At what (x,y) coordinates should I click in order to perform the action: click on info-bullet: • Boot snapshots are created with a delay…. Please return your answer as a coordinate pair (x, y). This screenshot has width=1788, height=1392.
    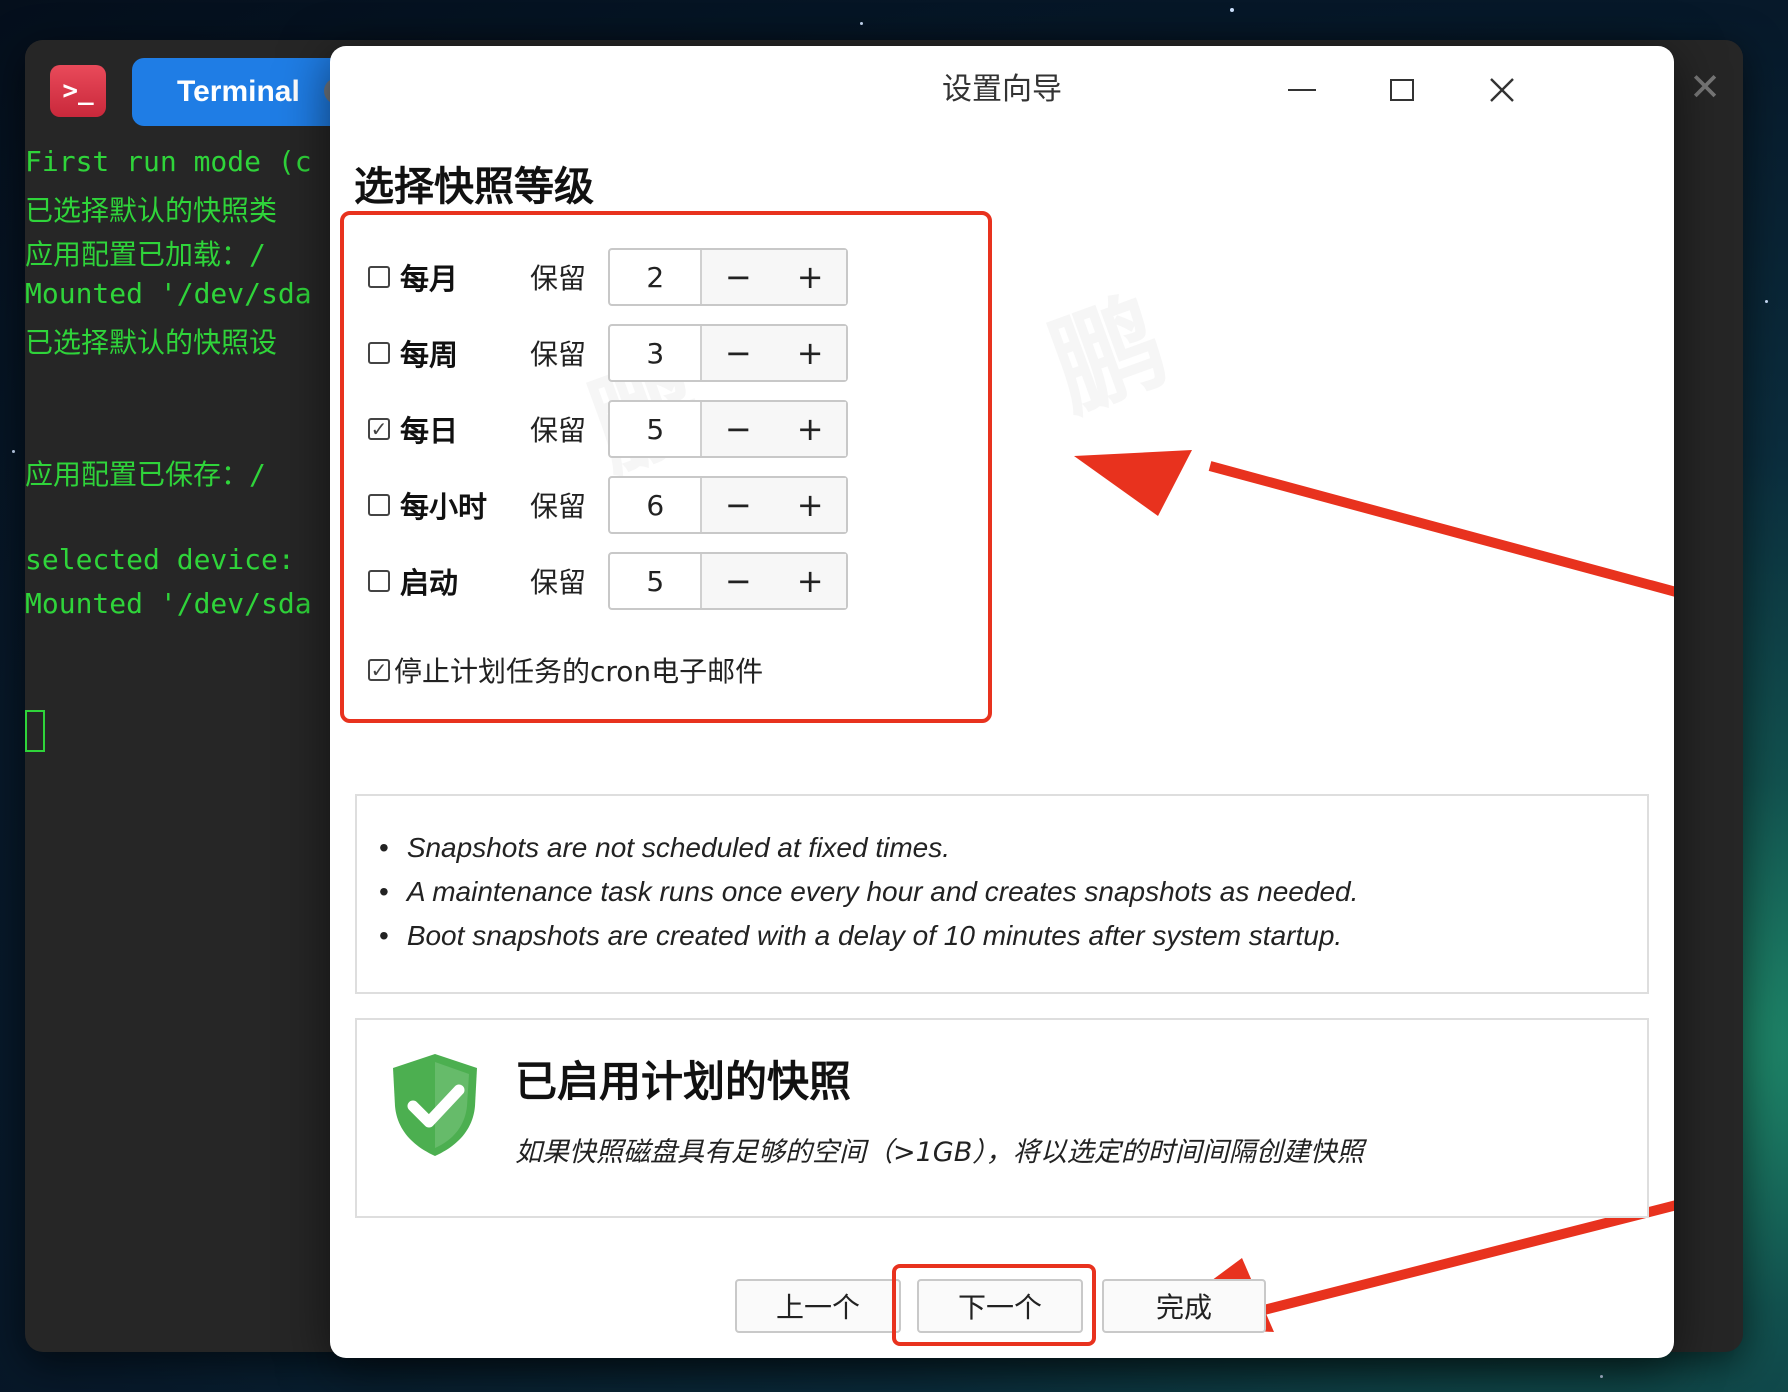
    Looking at the image, I should click on (861, 935).